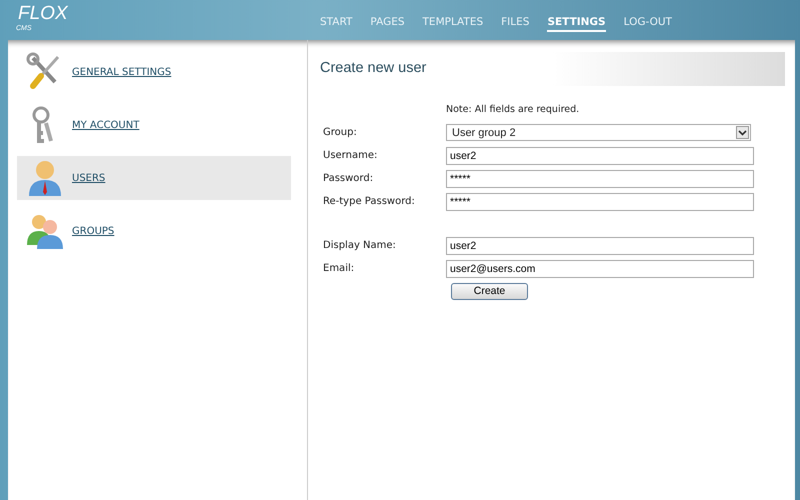 The width and height of the screenshot is (800, 500). Describe the element at coordinates (106, 125) in the screenshot. I see `sidebar-link: MY ACCOUNT` at that location.